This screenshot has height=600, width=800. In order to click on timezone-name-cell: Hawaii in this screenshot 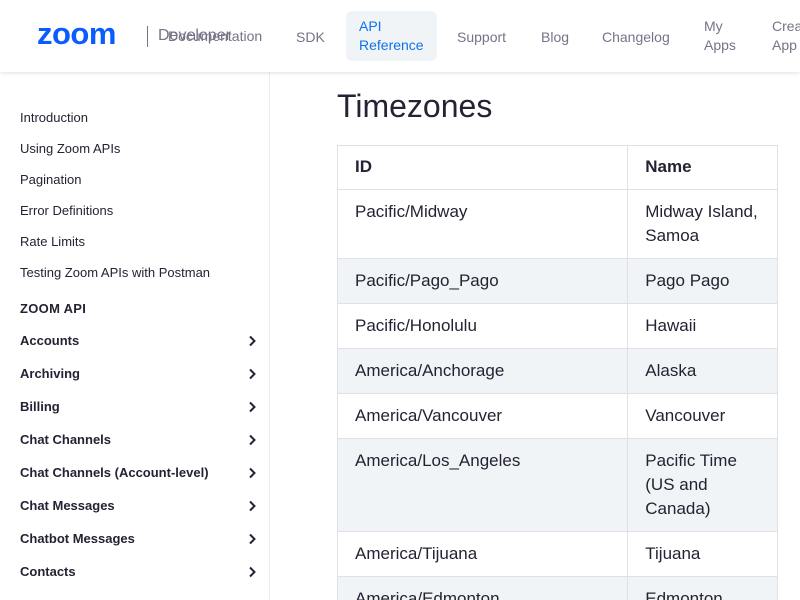, I will do `click(702, 326)`.